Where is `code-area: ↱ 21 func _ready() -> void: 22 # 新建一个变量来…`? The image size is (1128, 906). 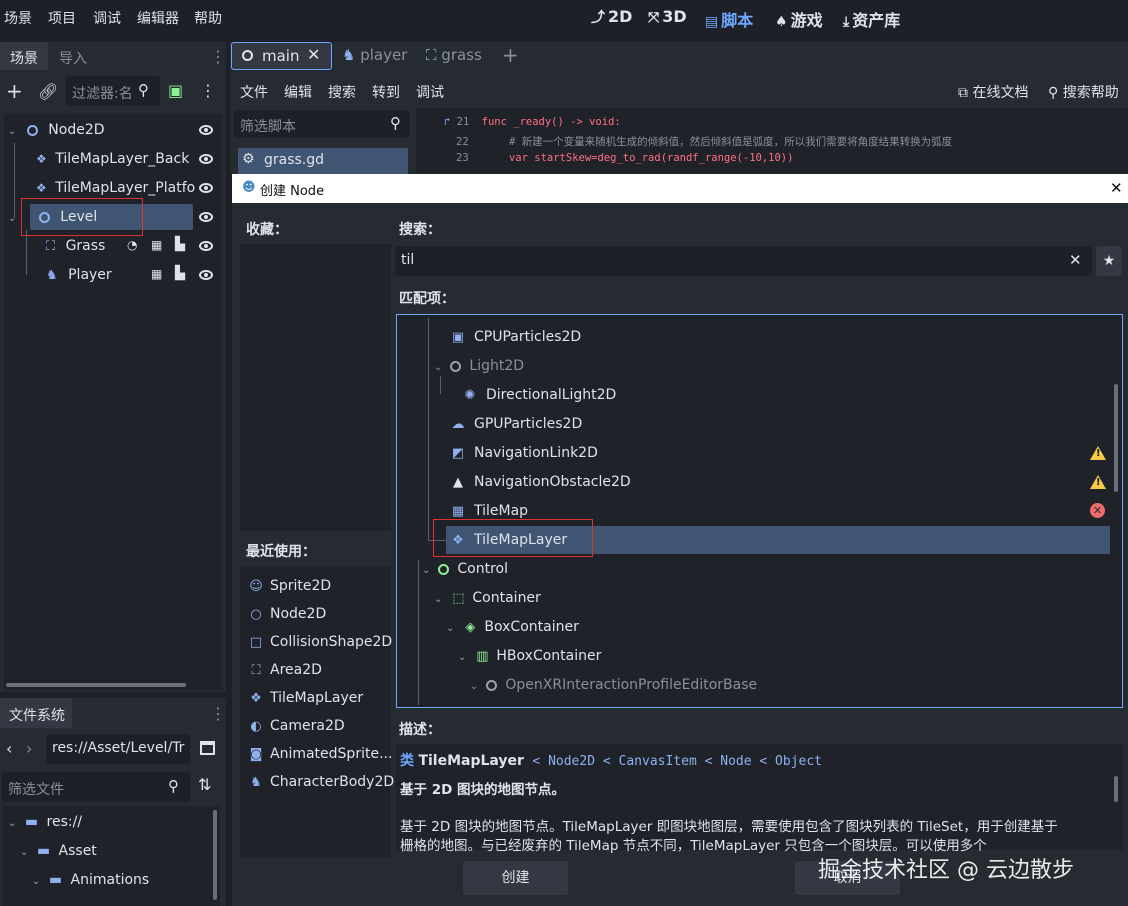
code-area: ↱ 21 func _ready() -> void: 22 # 新建一个变量来… is located at coordinates (772, 141).